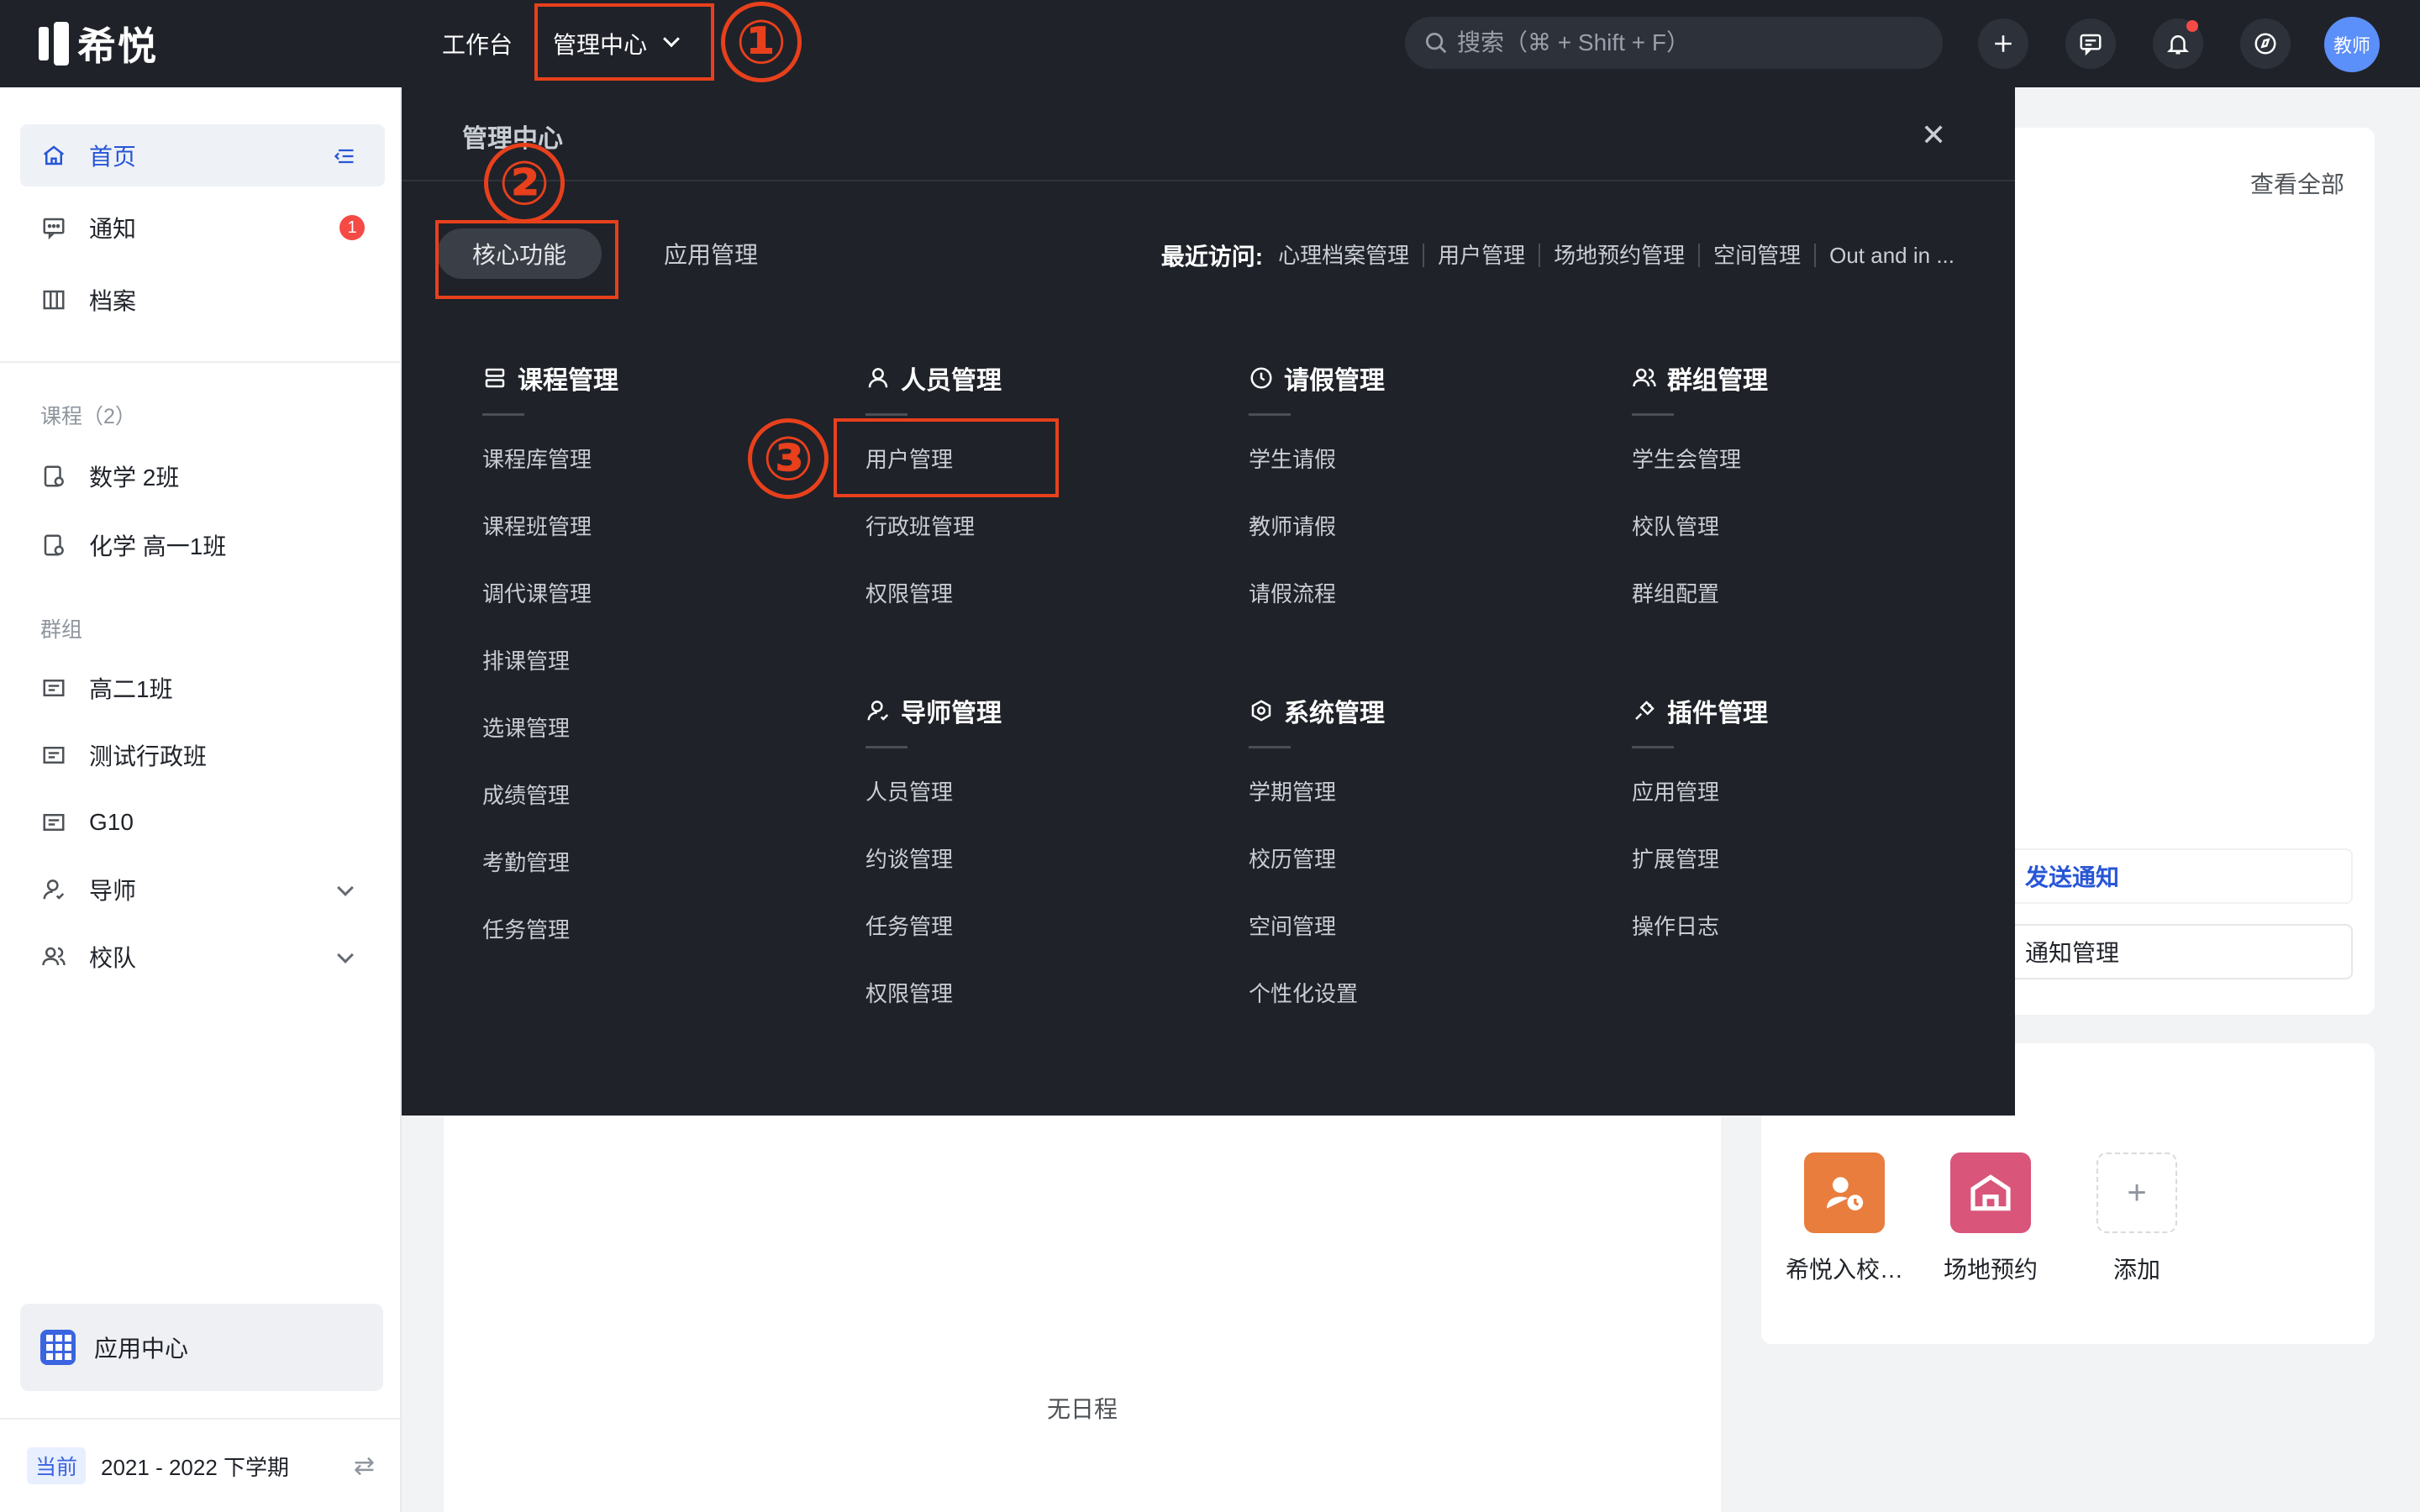 The height and width of the screenshot is (1512, 2420). I want to click on help-button, so click(2266, 43).